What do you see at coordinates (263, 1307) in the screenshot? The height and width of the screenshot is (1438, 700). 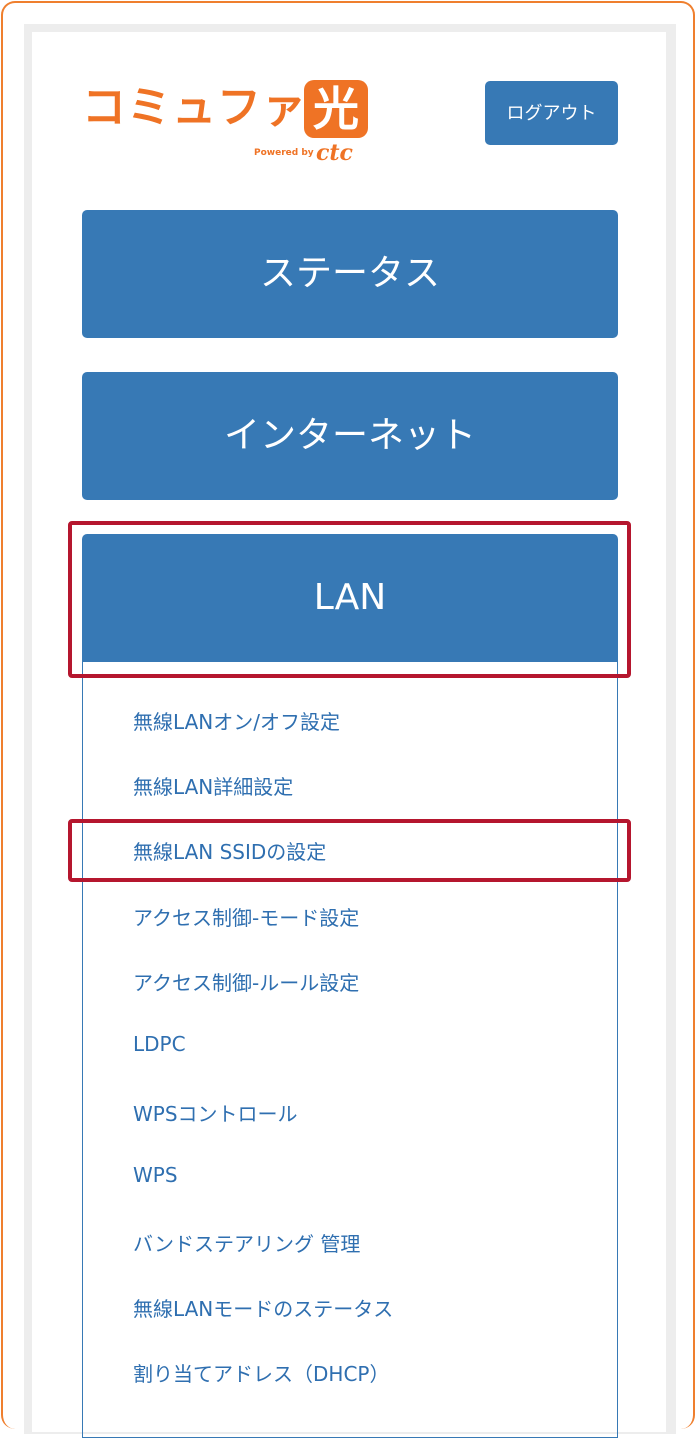 I see `submenu-item-wireless-mode-status: 無線LANモードのステータス` at bounding box center [263, 1307].